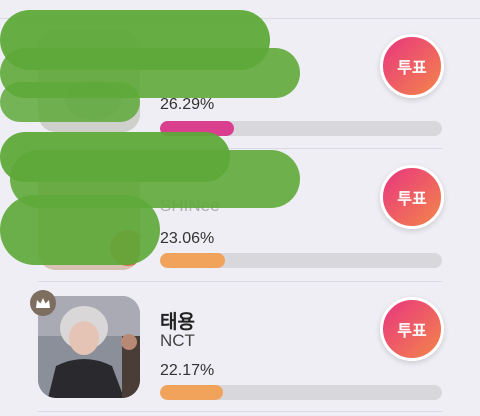 Image resolution: width=480 pixels, height=416 pixels. I want to click on crown-icon, so click(43, 303).